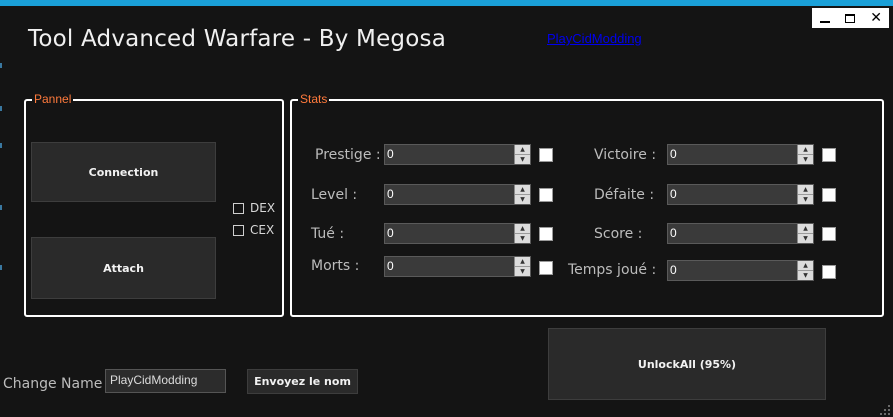 This screenshot has width=893, height=417. I want to click on window-accent-bar, so click(446, 3).